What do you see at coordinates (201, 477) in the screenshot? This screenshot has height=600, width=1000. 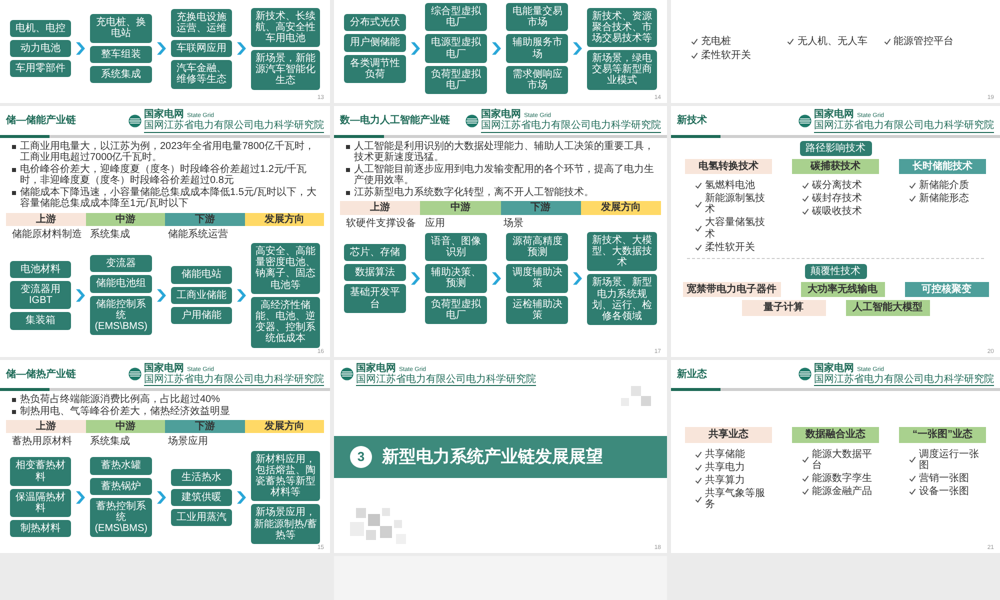 I see `chain-node: 生活热水` at bounding box center [201, 477].